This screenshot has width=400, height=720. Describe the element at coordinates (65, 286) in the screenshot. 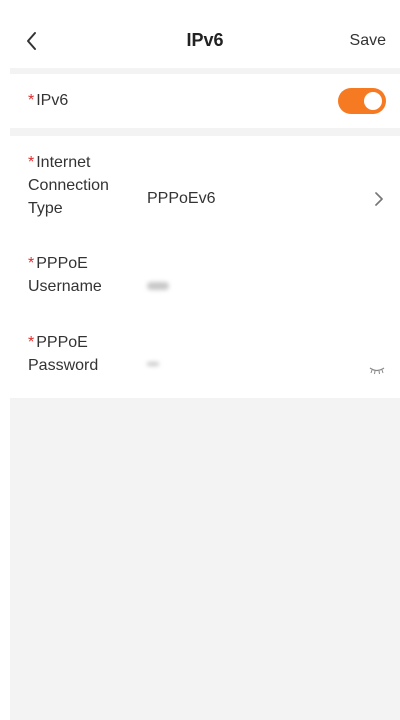

I see `username-label-line: Username` at that location.